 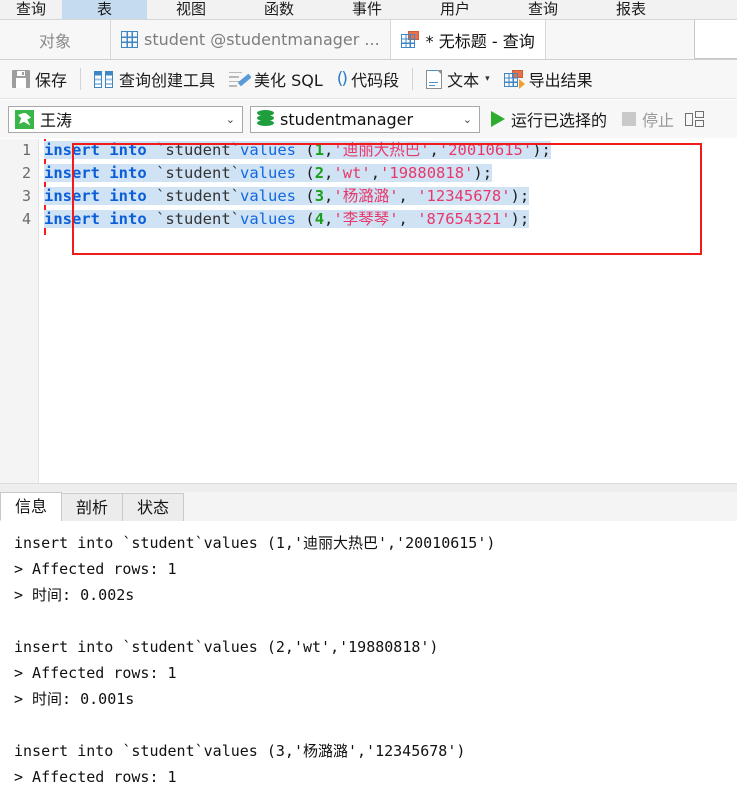 What do you see at coordinates (319, 173) in the screenshot?
I see `sql-token: 2` at bounding box center [319, 173].